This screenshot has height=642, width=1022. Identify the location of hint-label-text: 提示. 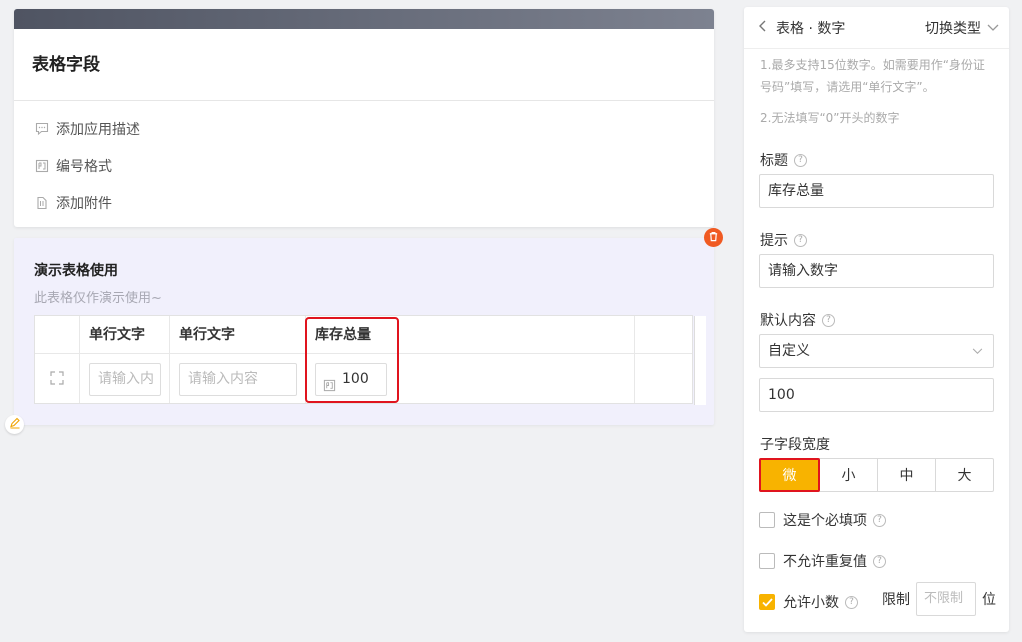
(774, 241).